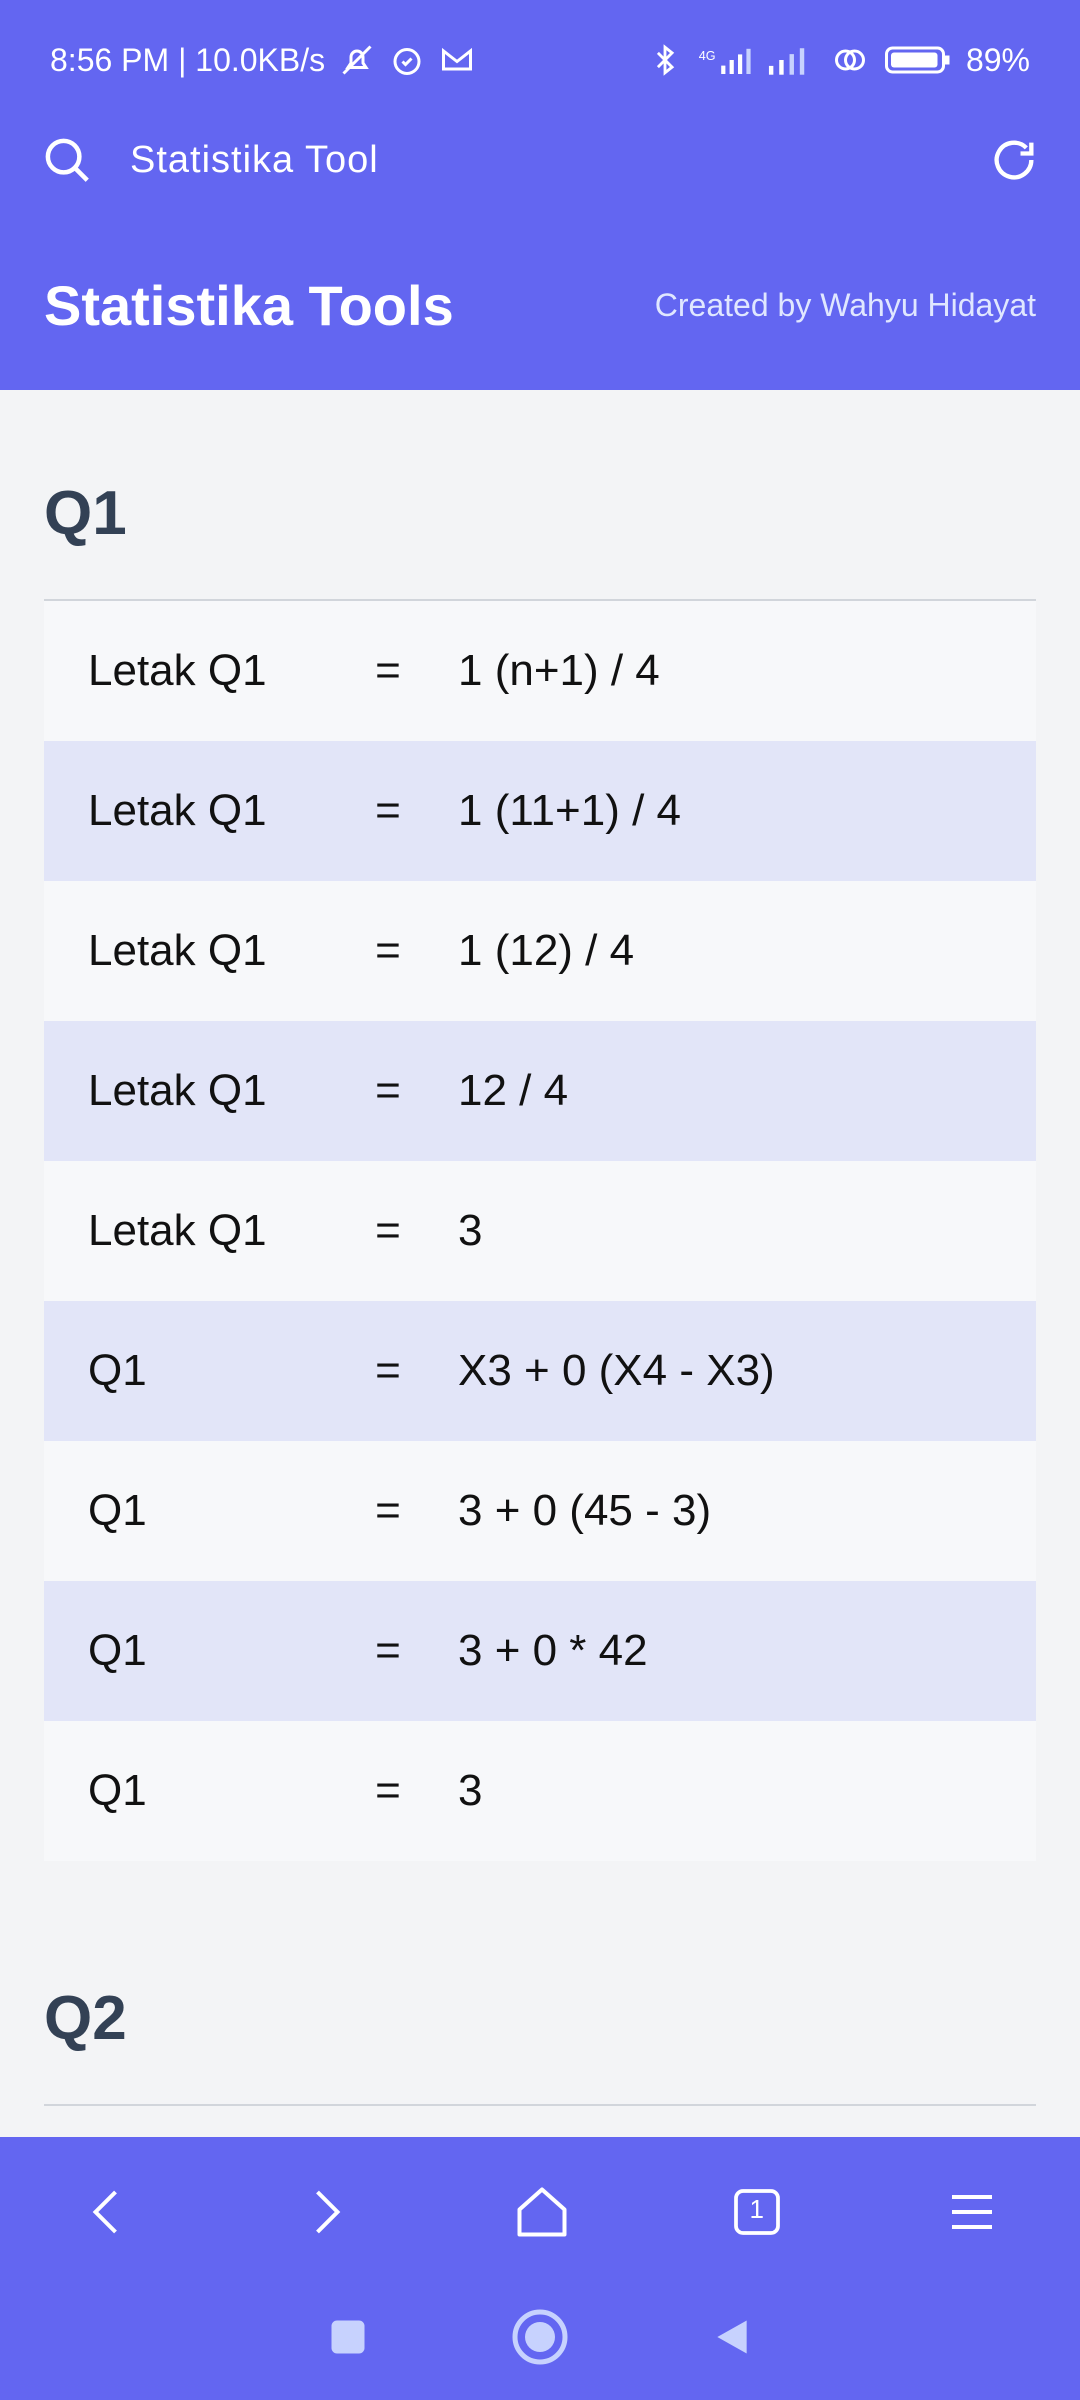 This screenshot has height=2400, width=1080. I want to click on browser-nav: 1, so click(540, 2212).